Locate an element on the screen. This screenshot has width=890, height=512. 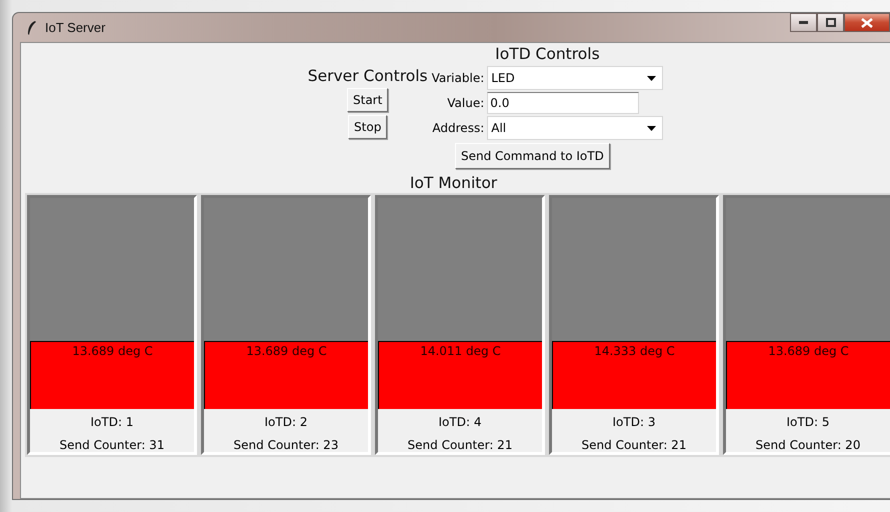
send-counter: Send Counter: 31 is located at coordinates (112, 445).